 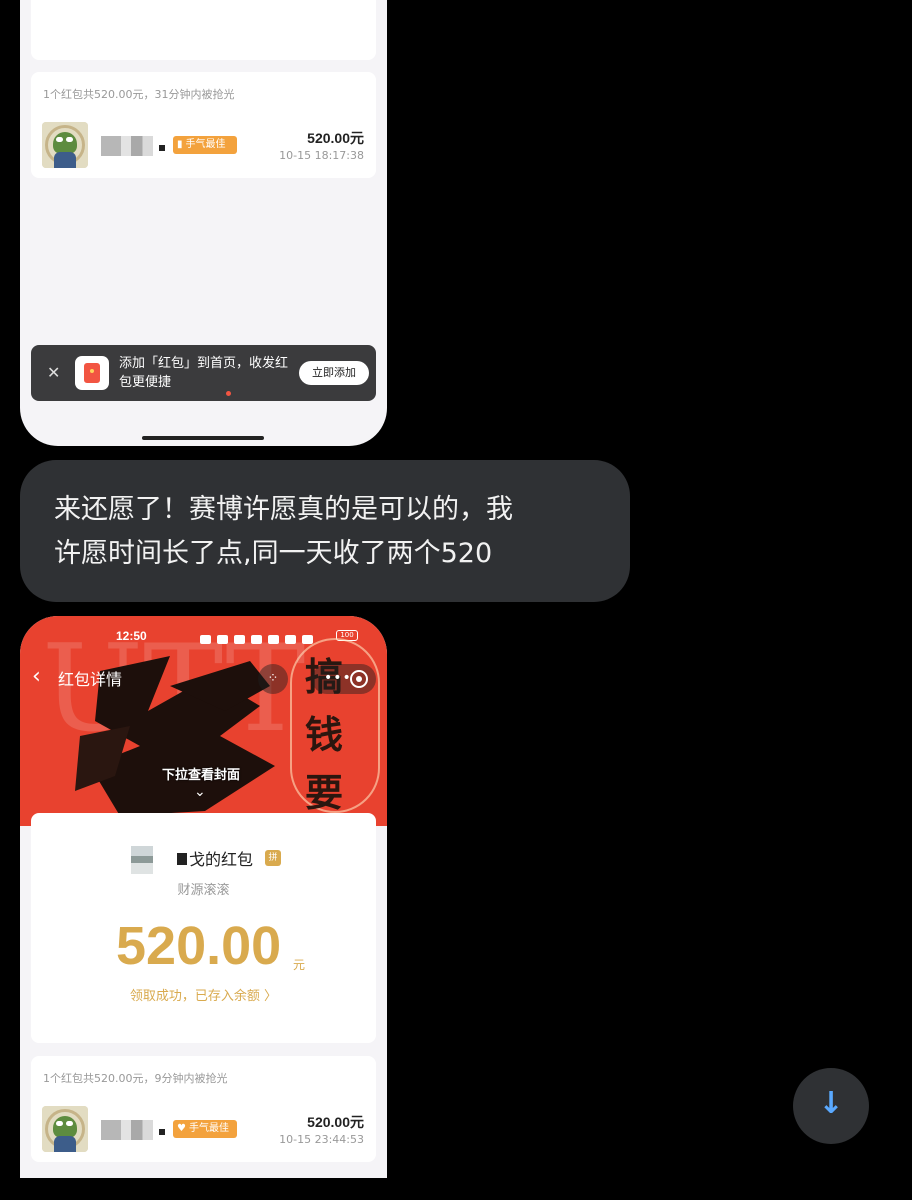 What do you see at coordinates (273, 858) in the screenshot?
I see `lucky-packet-badge: 拼` at bounding box center [273, 858].